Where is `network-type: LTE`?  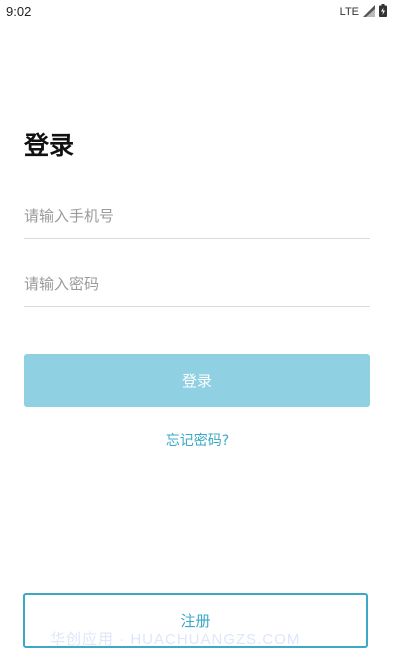 network-type: LTE is located at coordinates (349, 12).